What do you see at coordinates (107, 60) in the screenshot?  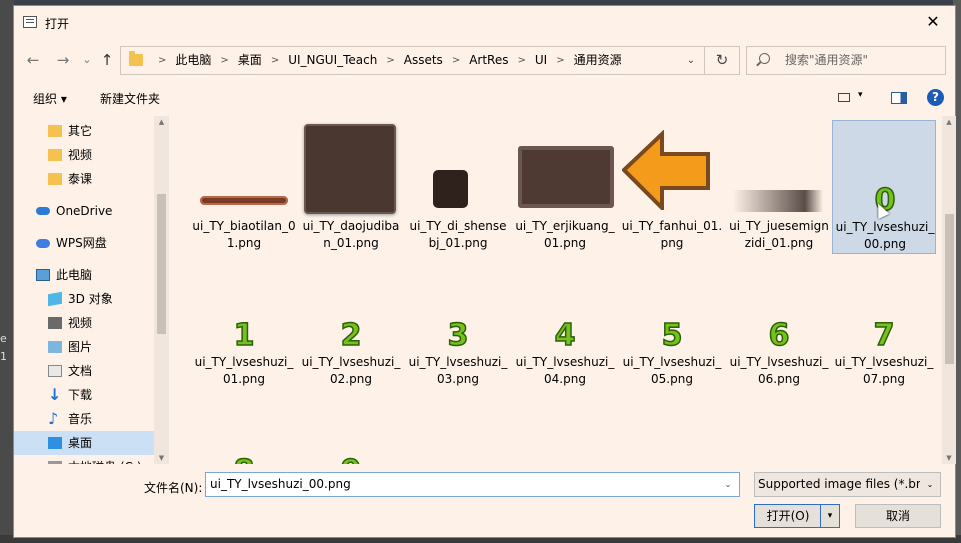 I see `up-button: ↑` at bounding box center [107, 60].